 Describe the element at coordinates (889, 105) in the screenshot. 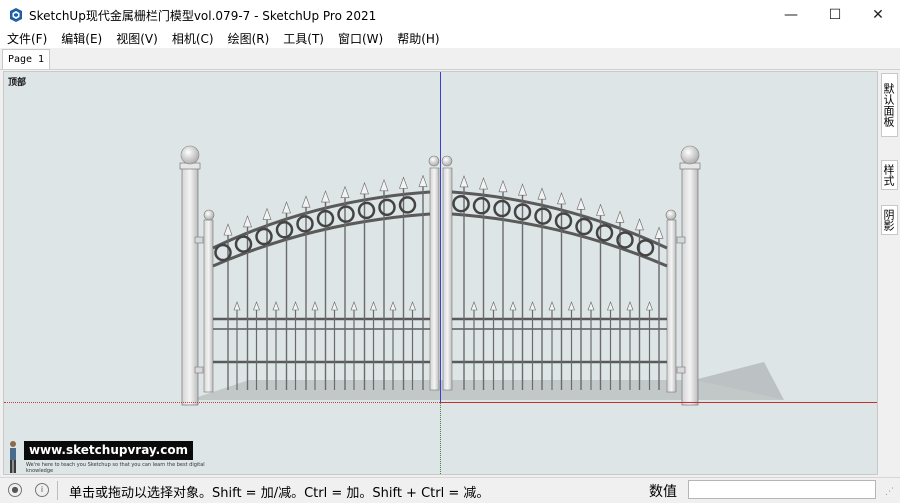

I see `tray-tab-default: 默认面板` at that location.